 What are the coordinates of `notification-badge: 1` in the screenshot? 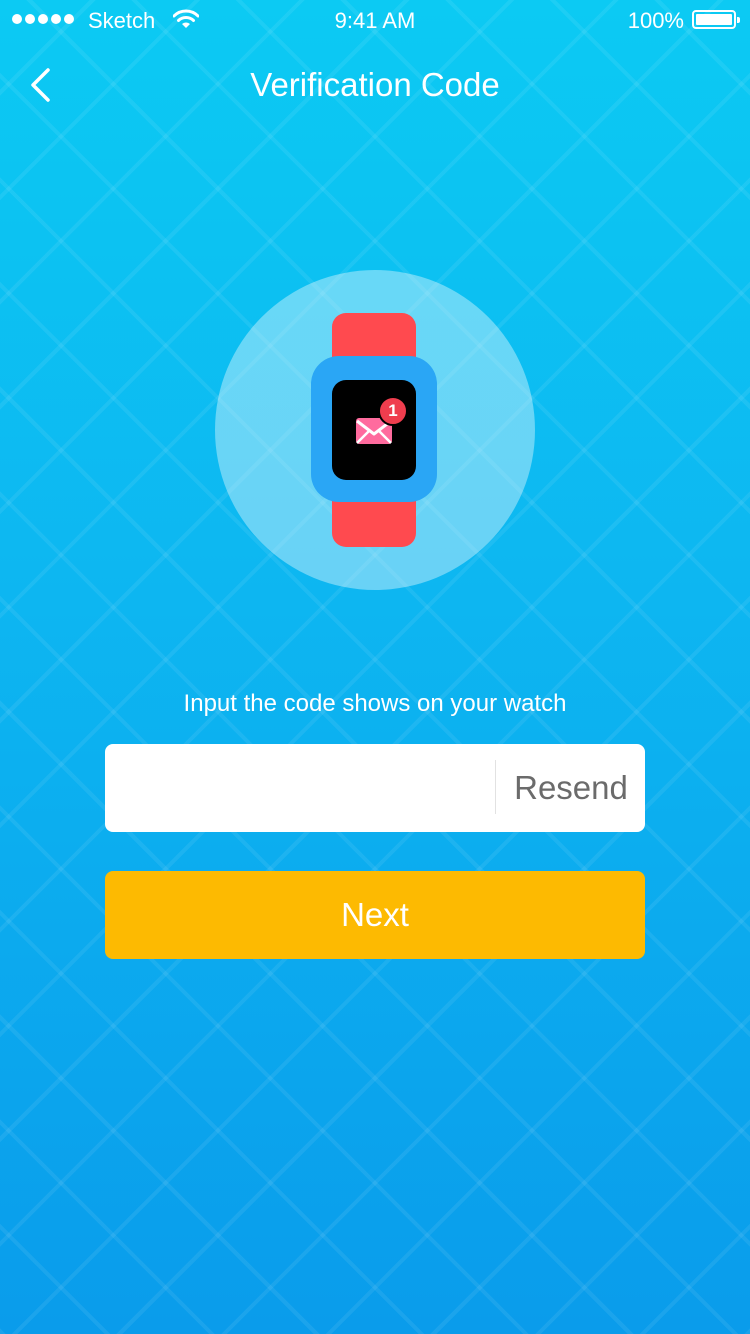 It's located at (393, 411).